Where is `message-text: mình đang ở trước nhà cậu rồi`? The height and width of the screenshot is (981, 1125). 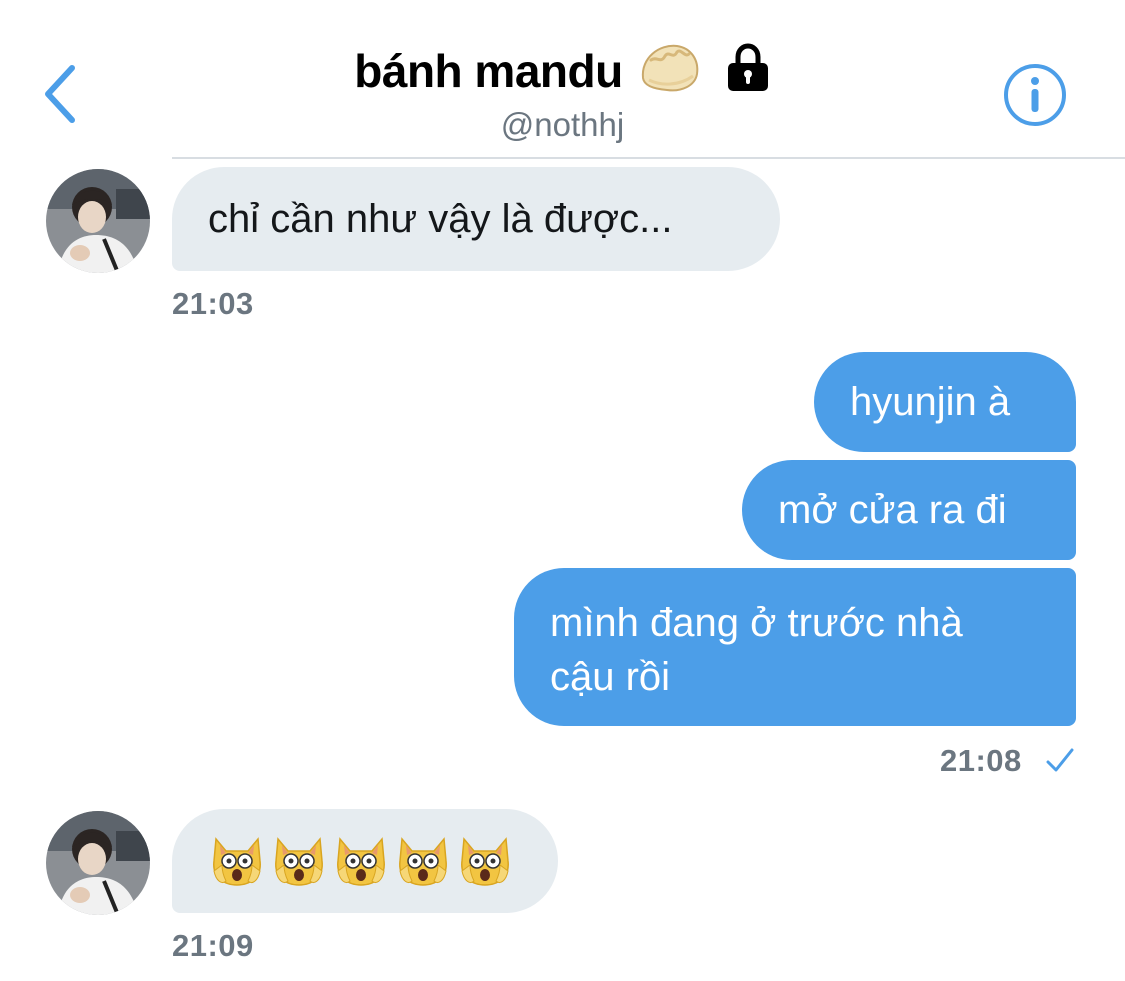
message-text: mình đang ở trước nhà cậu rồi is located at coordinates (756, 650).